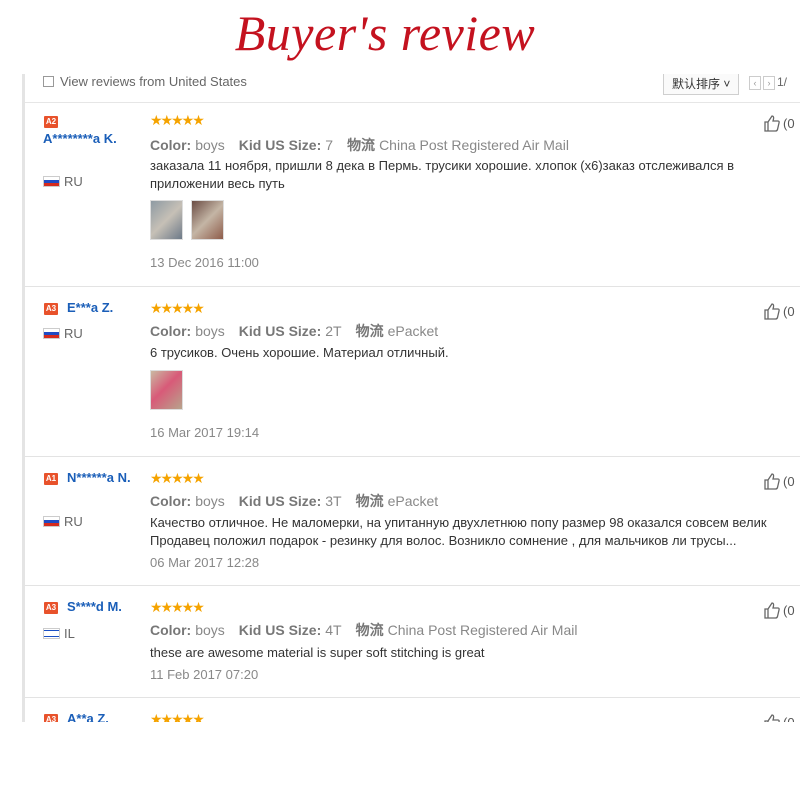 This screenshot has width=800, height=800. Describe the element at coordinates (205, 562) in the screenshot. I see `review-date: 06 Mar 2017 12:28` at that location.